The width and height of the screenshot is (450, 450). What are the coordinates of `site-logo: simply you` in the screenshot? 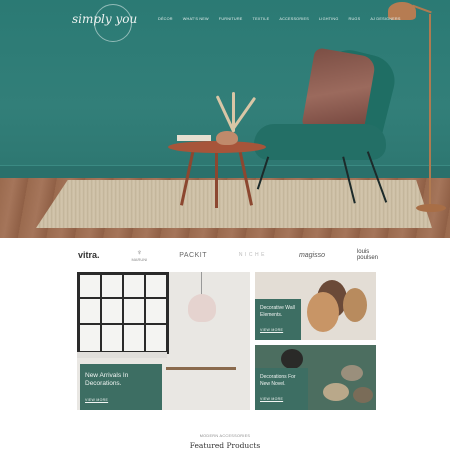 It's located at (104, 19).